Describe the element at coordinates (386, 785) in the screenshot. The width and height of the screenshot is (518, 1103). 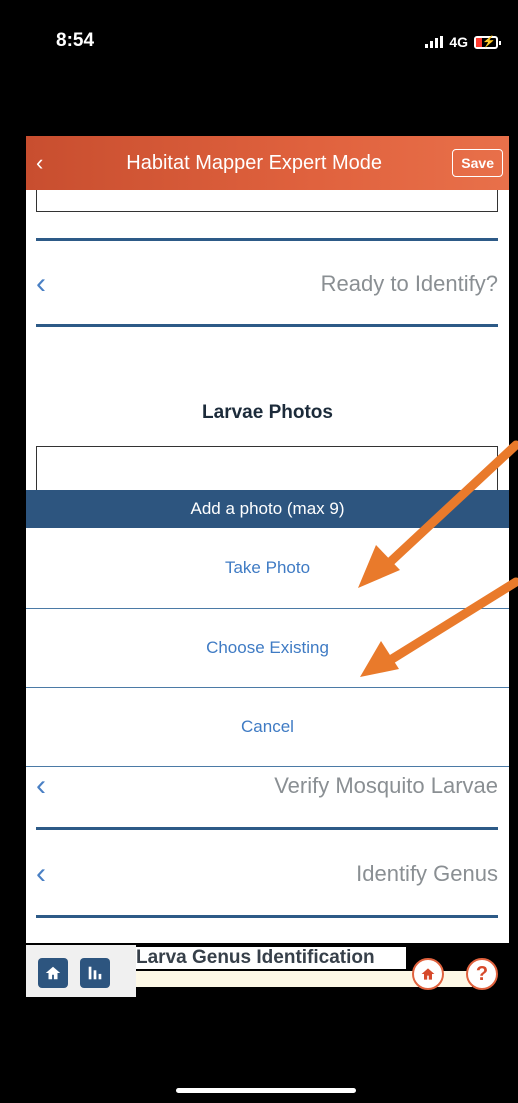
I see `nav-row-label: Verify Mosquito Larvae` at that location.